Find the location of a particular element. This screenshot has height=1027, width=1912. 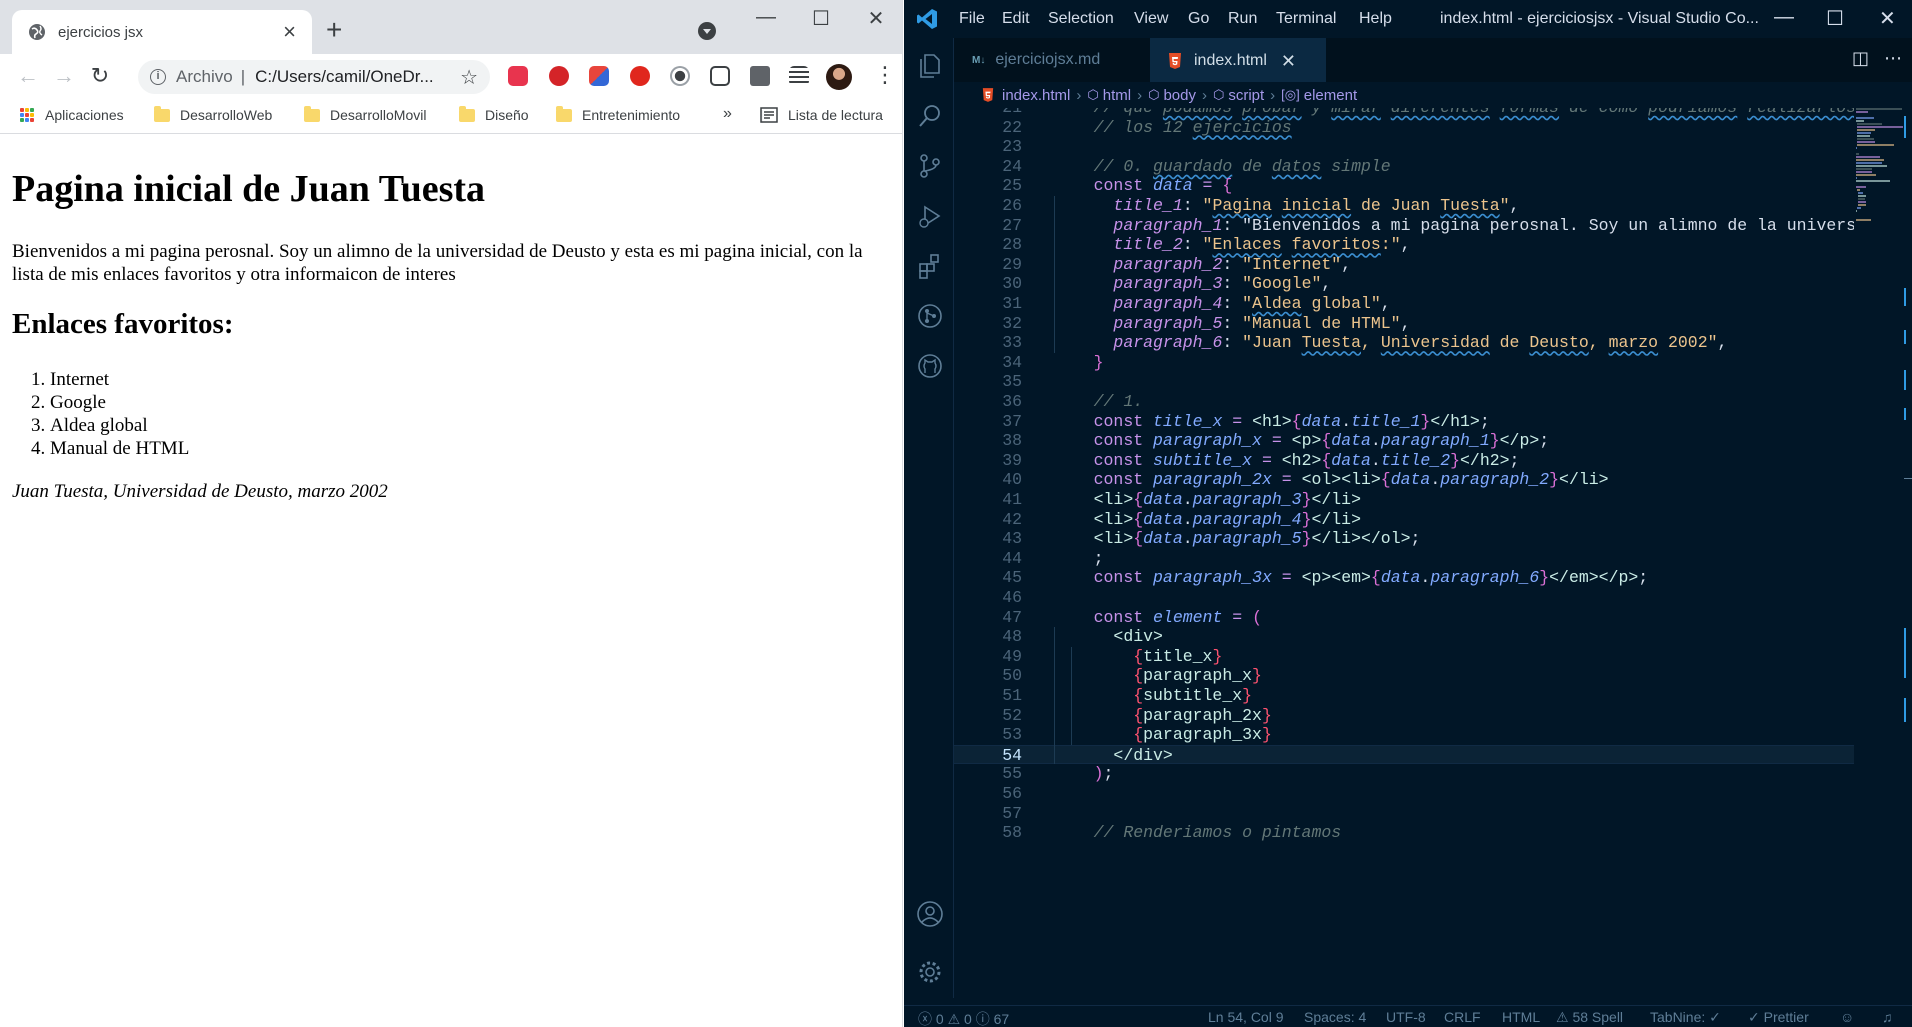

bookmark-apps: Aplicaciones is located at coordinates (72, 115).